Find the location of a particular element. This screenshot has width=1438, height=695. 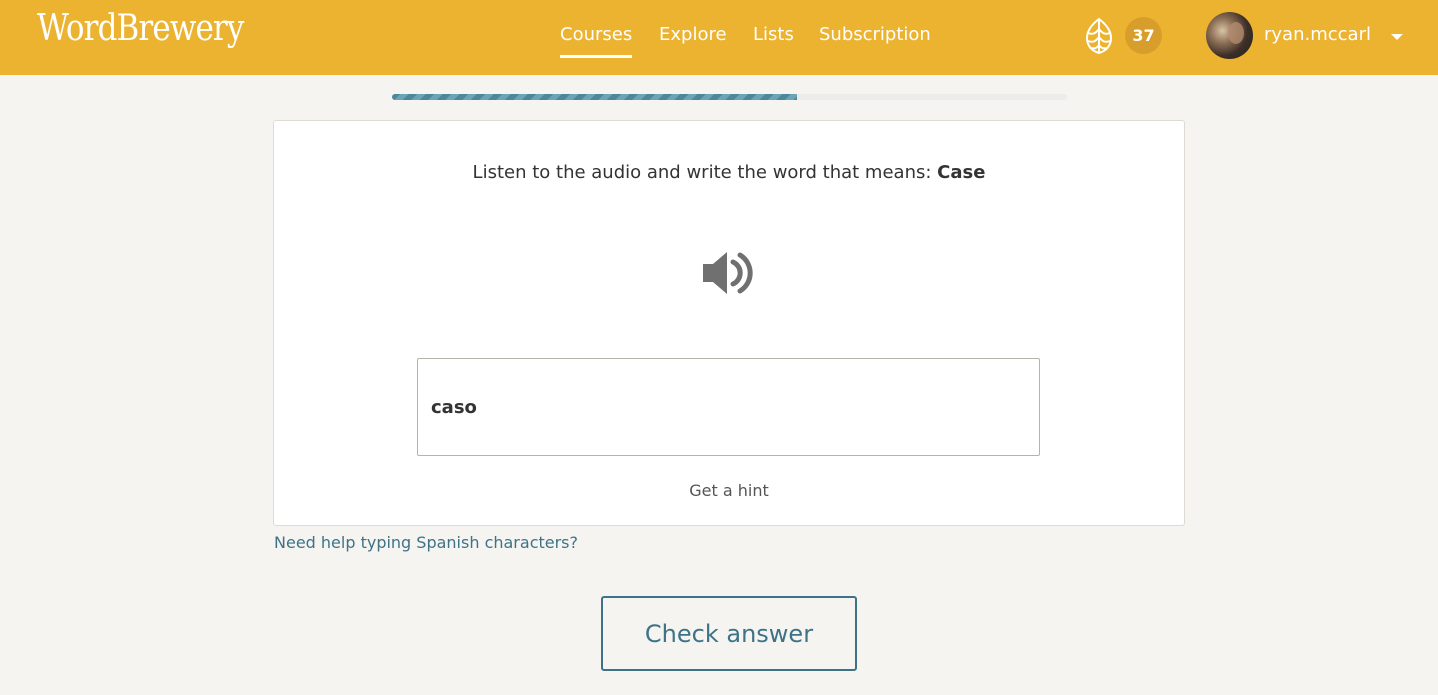

nav-courses: Courses is located at coordinates (596, 41).